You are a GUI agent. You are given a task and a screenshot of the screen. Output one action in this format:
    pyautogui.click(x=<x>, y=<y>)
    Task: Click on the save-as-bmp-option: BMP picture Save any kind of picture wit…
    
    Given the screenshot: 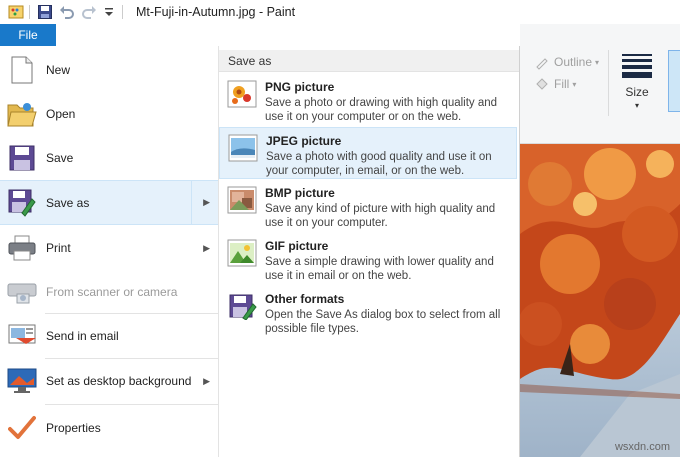 What is the action you would take?
    pyautogui.click(x=368, y=206)
    